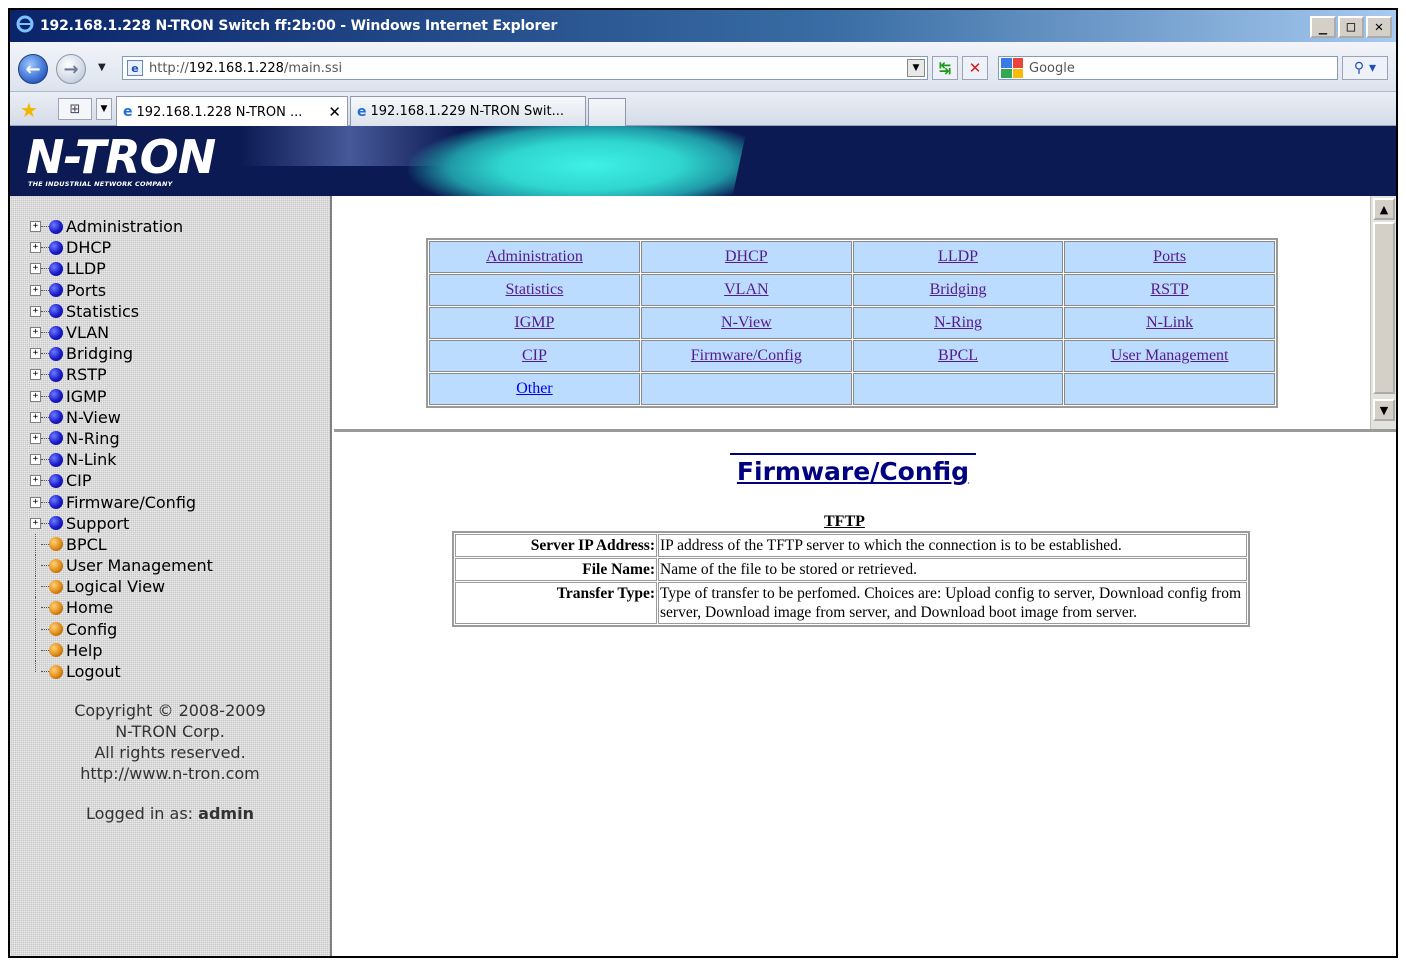  Describe the element at coordinates (86, 290) in the screenshot. I see `sidebar-item-label: Ports` at that location.